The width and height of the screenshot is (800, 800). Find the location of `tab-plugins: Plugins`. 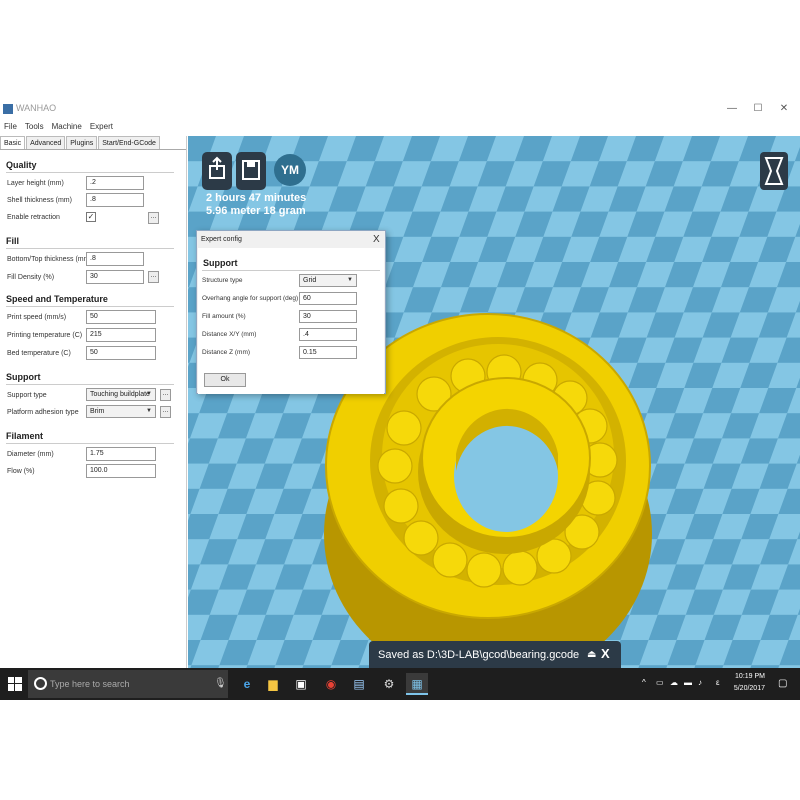

tab-plugins: Plugins is located at coordinates (82, 142).